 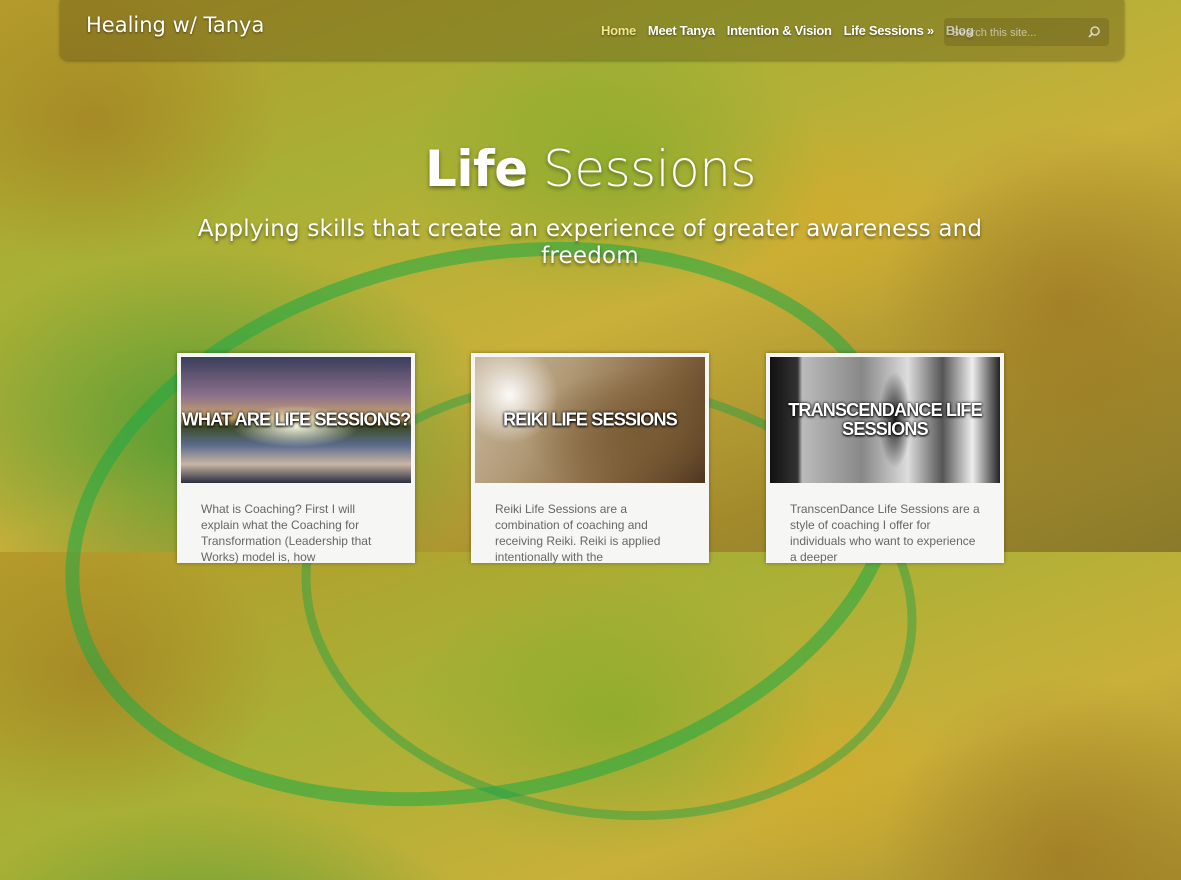 I want to click on nav-meet-tanya: Meet Tanya, so click(x=681, y=30).